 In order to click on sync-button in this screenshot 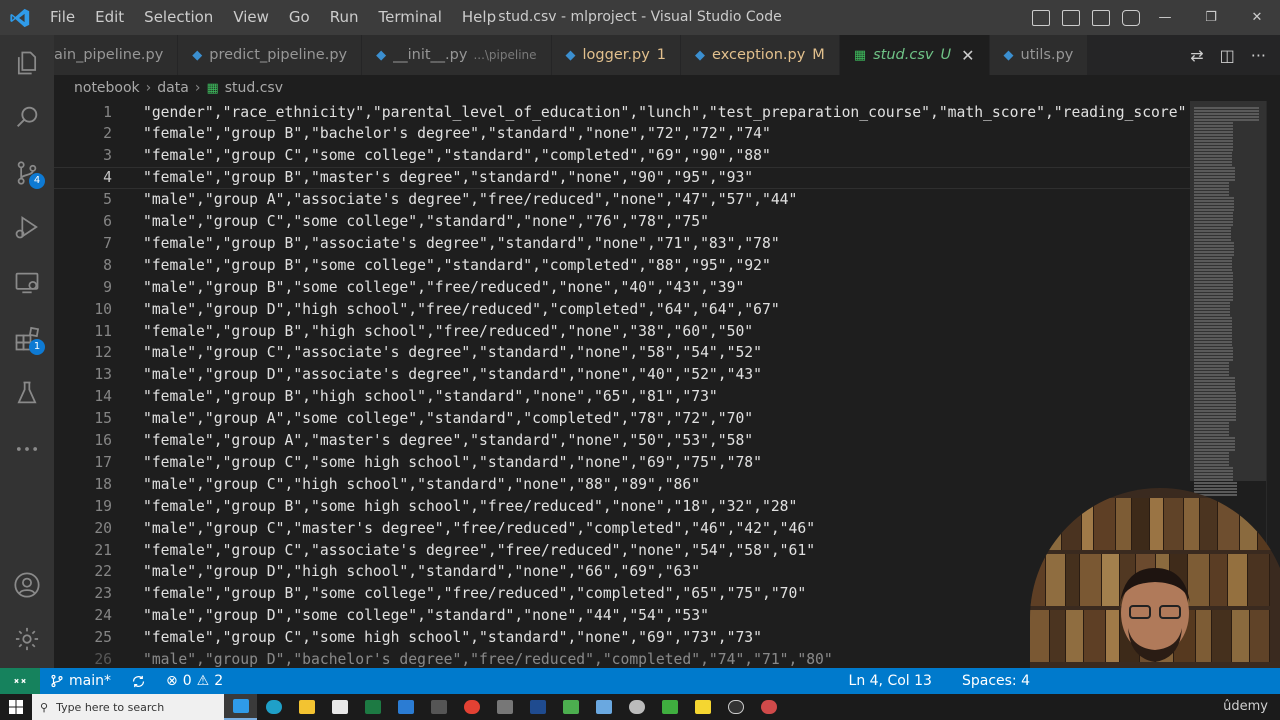, I will do `click(138, 681)`.